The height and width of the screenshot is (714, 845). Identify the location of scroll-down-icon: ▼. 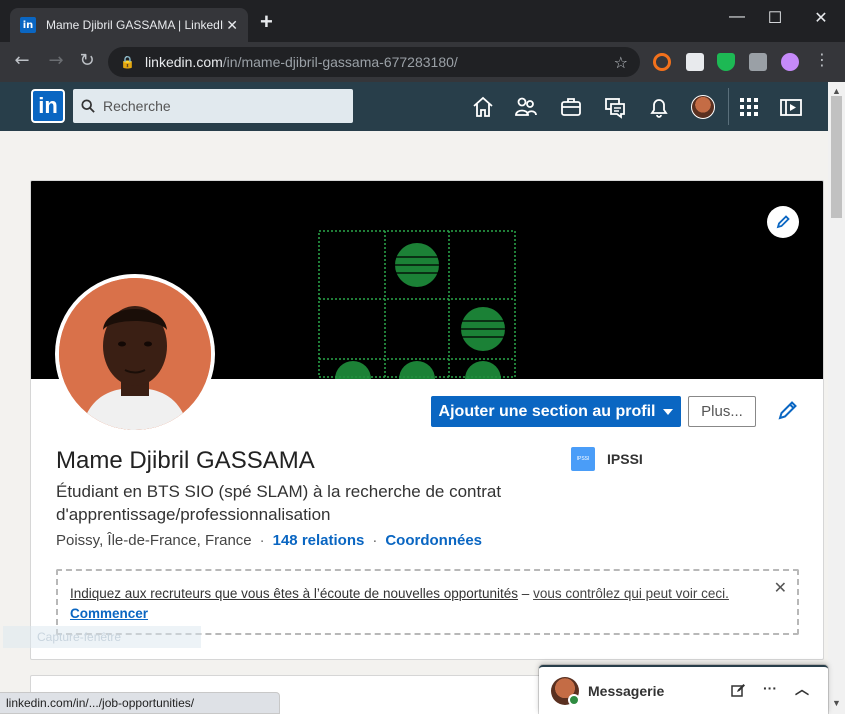
(836, 703).